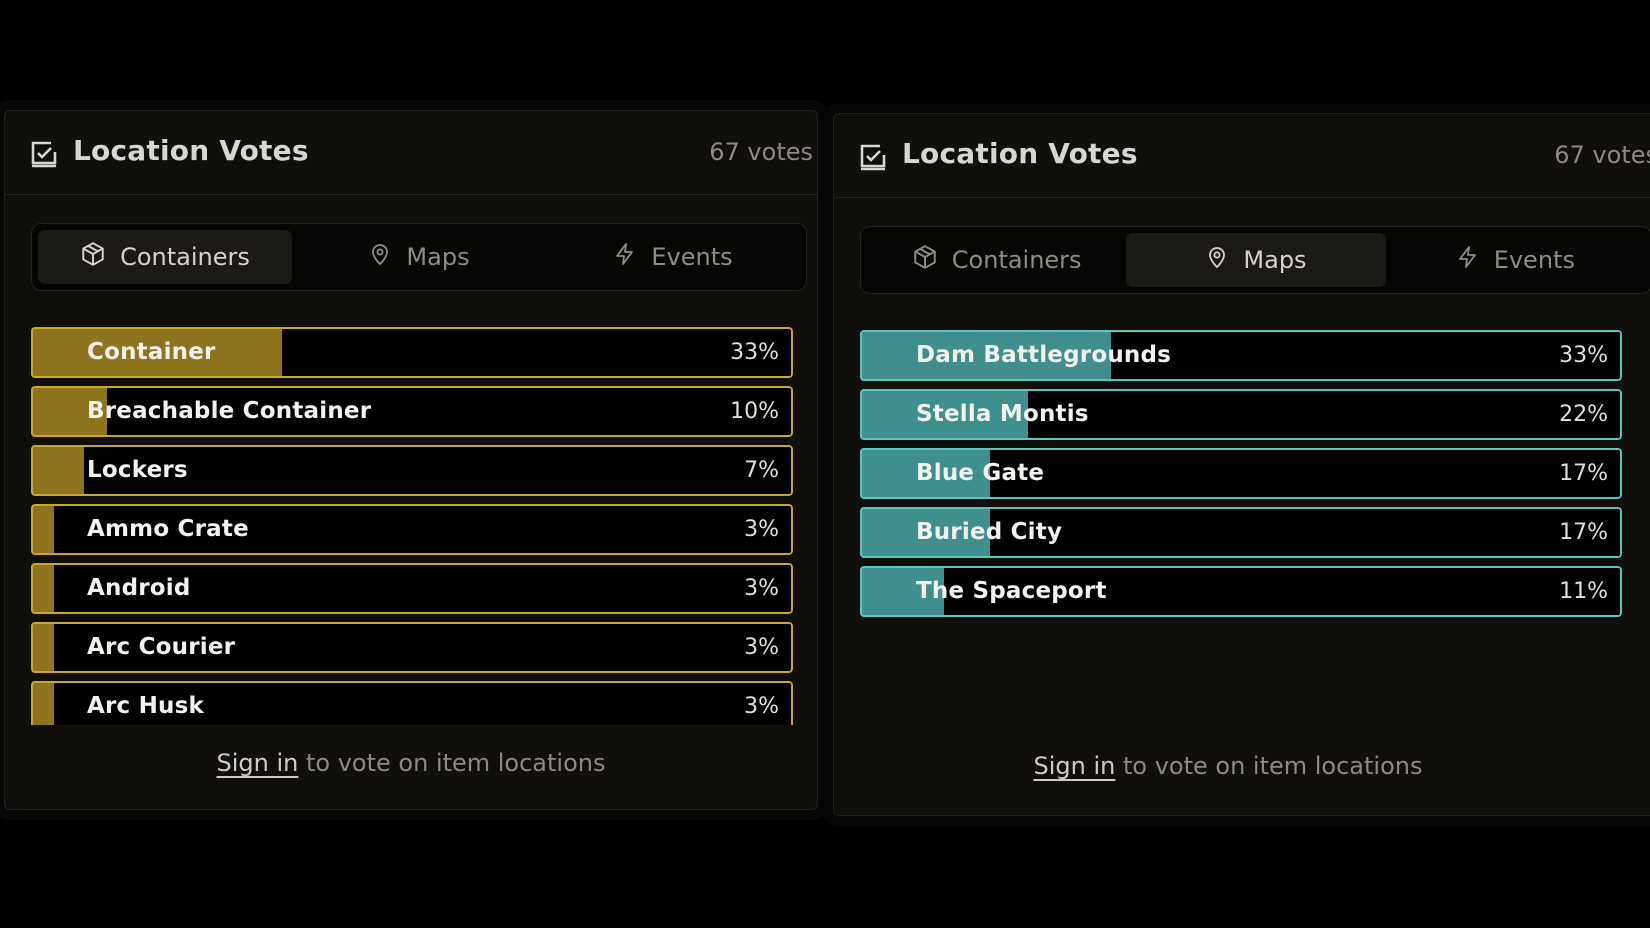 The width and height of the screenshot is (1650, 928). I want to click on vote-row-label: Arc Courier, so click(161, 647).